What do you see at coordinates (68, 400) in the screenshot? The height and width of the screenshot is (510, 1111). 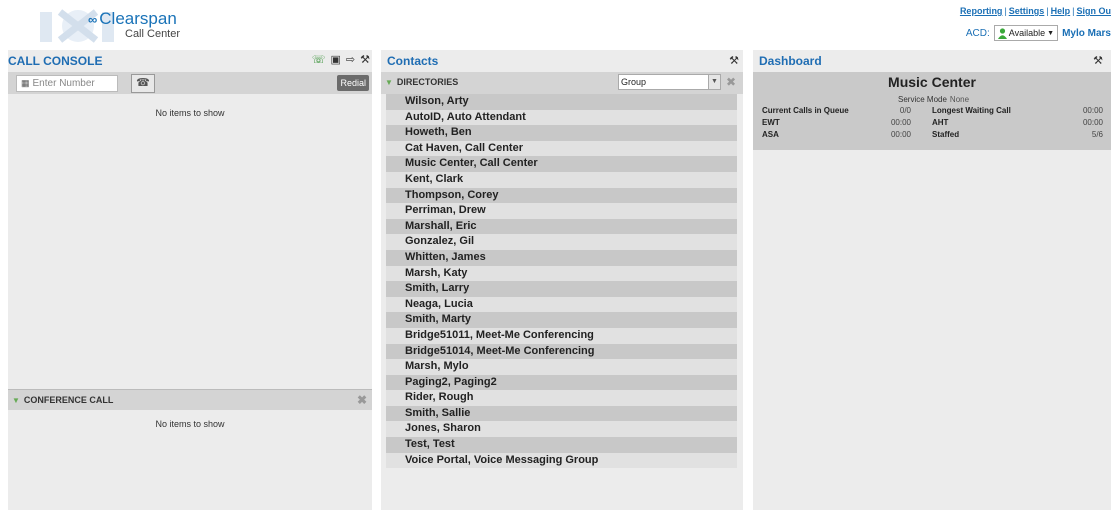 I see `conference-call-title: CONFERENCE CALL` at bounding box center [68, 400].